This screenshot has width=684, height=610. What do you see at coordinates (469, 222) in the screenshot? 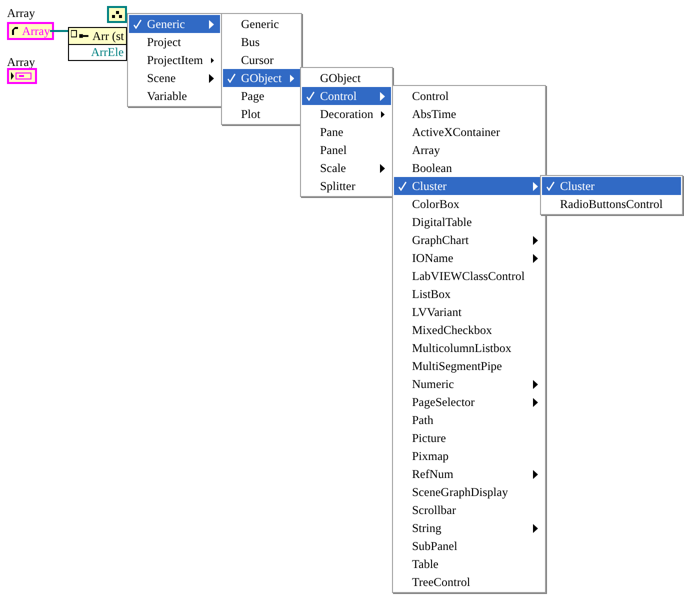
I see `menu-item: DigitalTable` at bounding box center [469, 222].